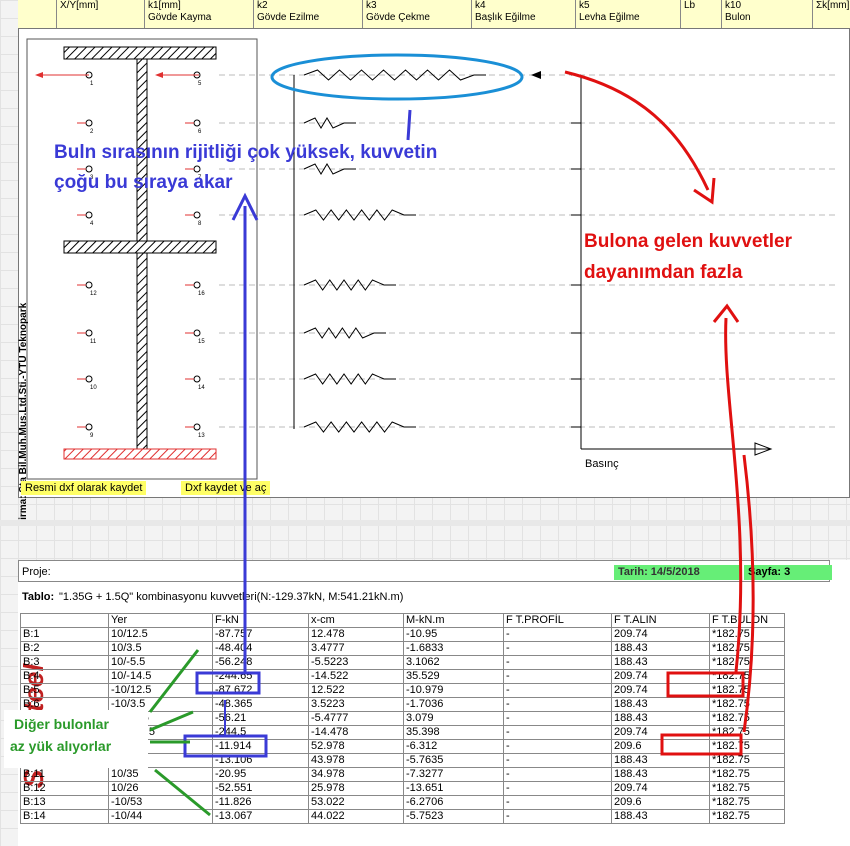 The image size is (850, 846). What do you see at coordinates (92, 436) in the screenshot?
I see `bolt-number: 9` at bounding box center [92, 436].